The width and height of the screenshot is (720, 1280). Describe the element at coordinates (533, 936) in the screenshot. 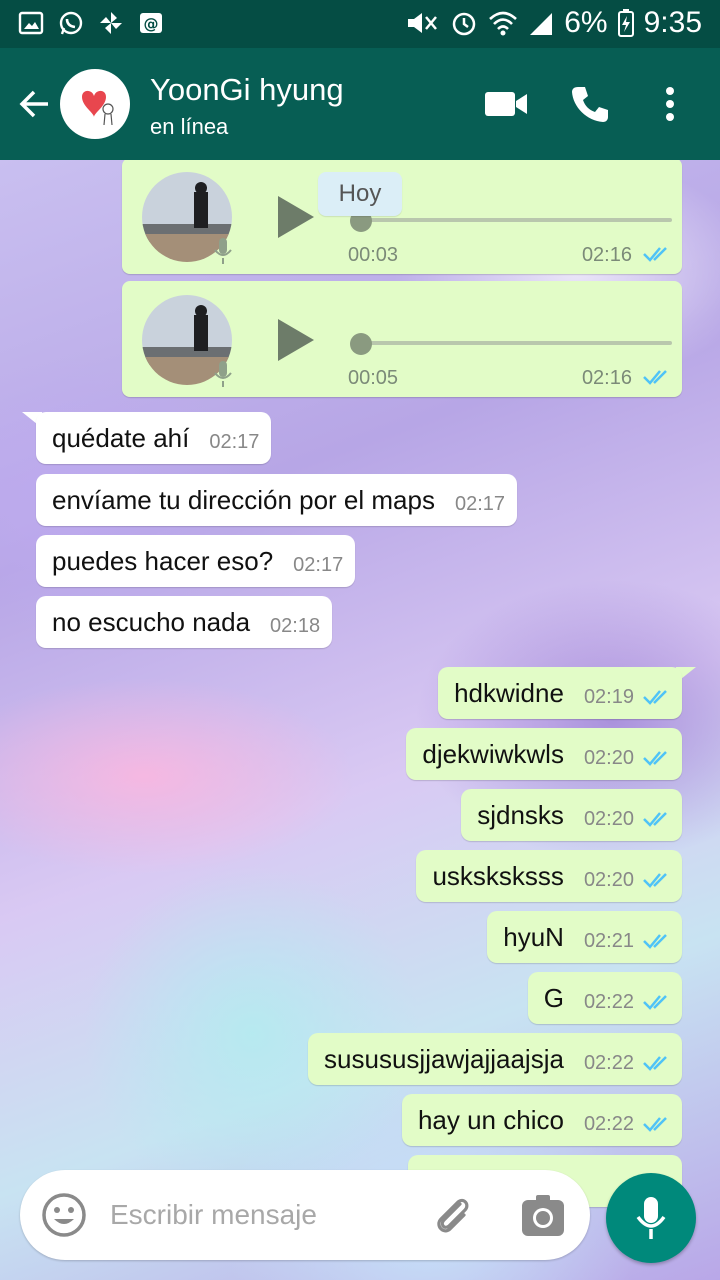

I see `message-text: hyuN` at that location.